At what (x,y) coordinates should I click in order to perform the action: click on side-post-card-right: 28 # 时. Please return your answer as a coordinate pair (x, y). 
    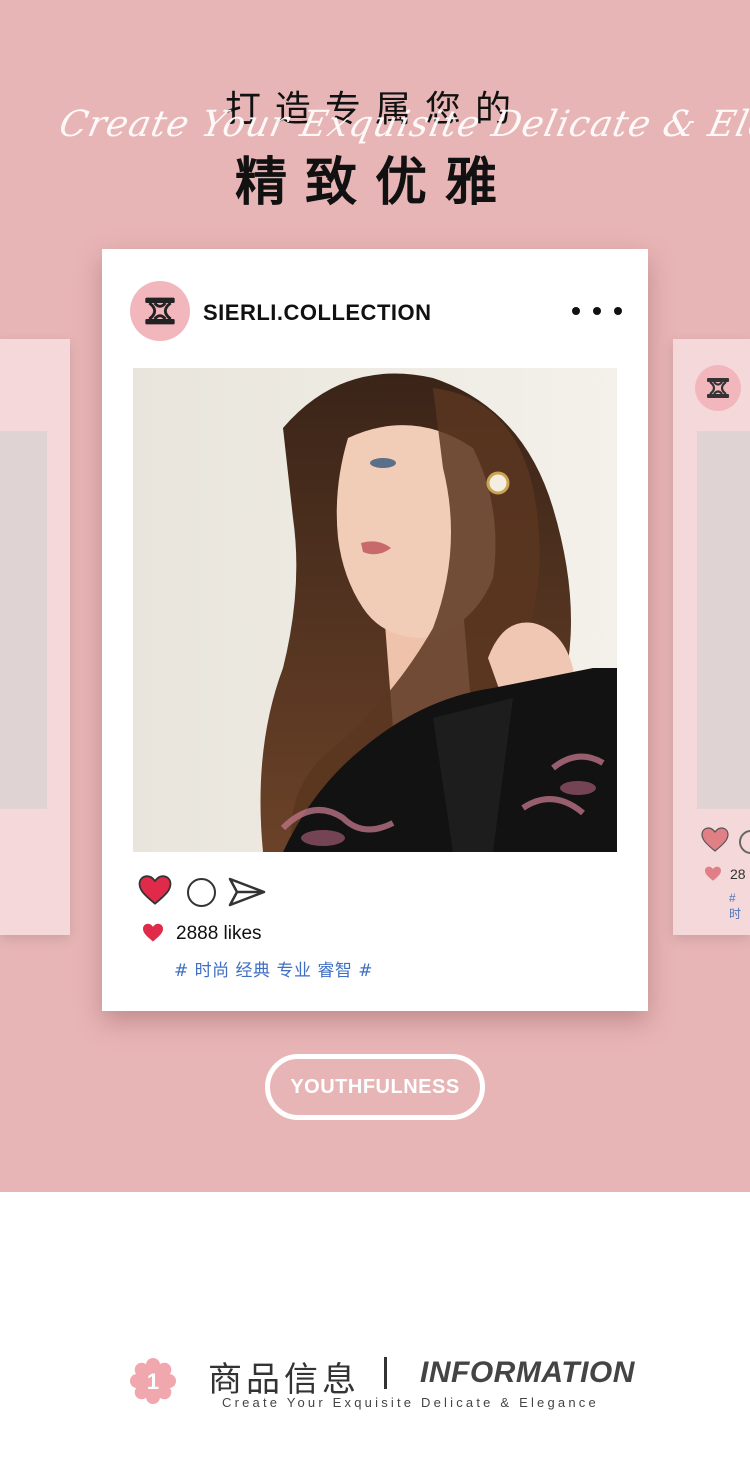
    Looking at the image, I should click on (711, 637).